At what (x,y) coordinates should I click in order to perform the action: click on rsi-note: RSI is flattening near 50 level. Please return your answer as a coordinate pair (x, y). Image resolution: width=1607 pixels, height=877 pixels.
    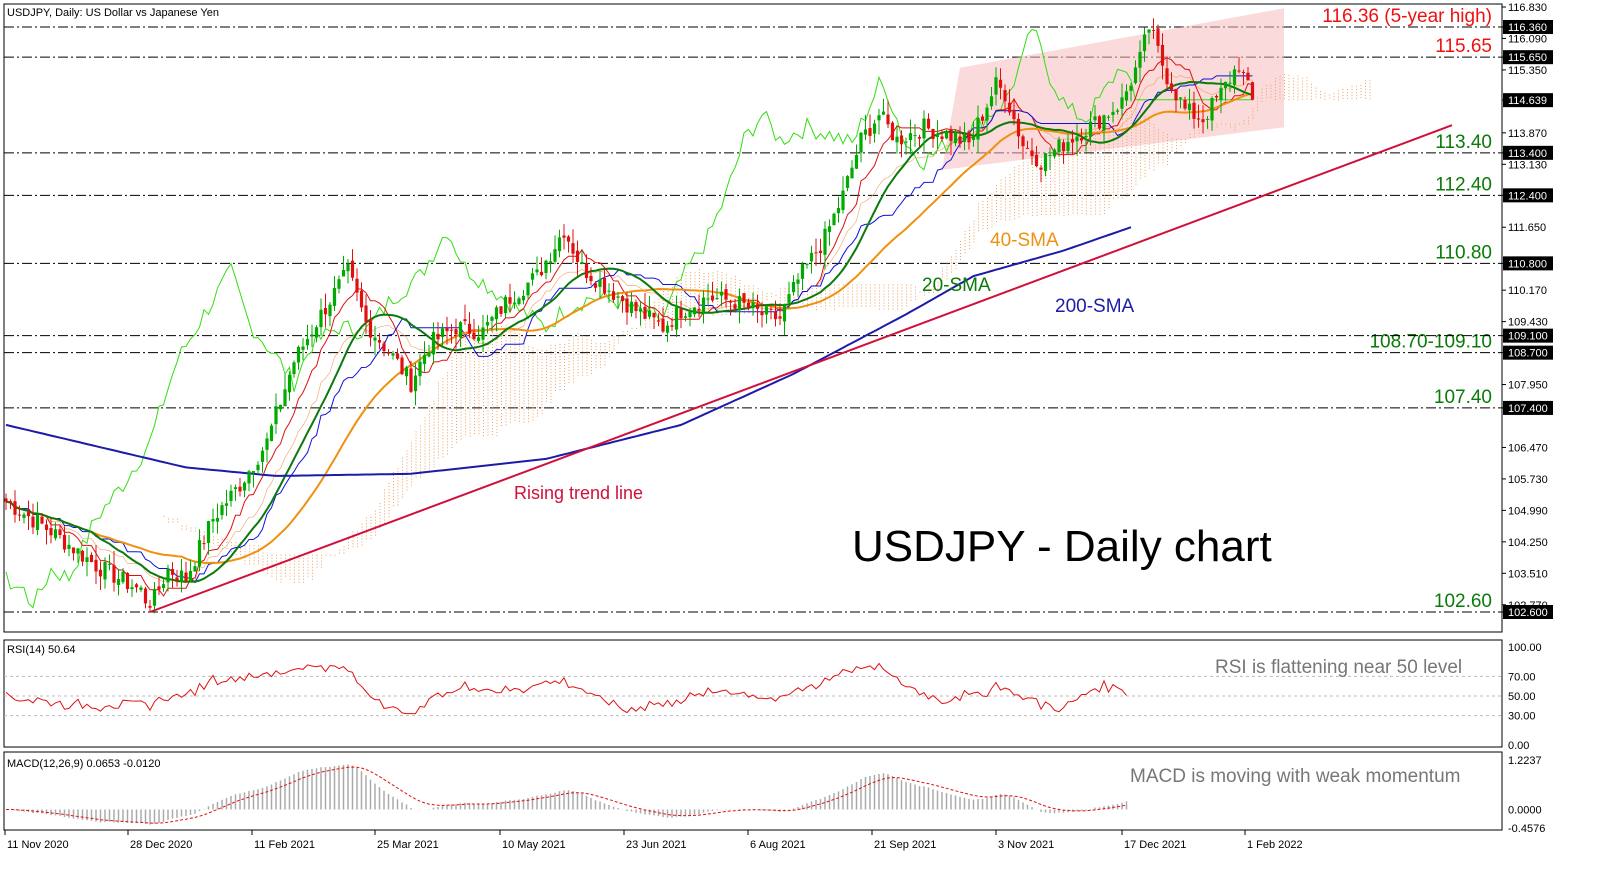
    Looking at the image, I should click on (1338, 667).